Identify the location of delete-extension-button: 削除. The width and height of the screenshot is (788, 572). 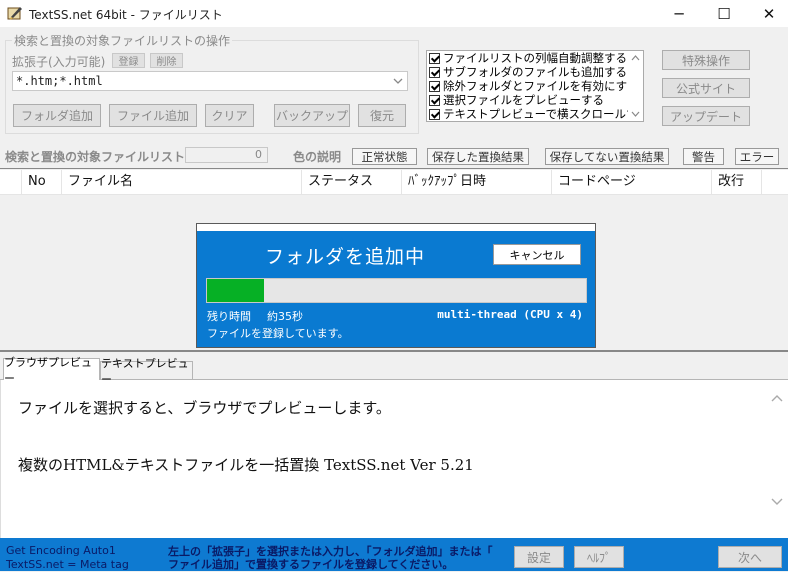
(166, 60).